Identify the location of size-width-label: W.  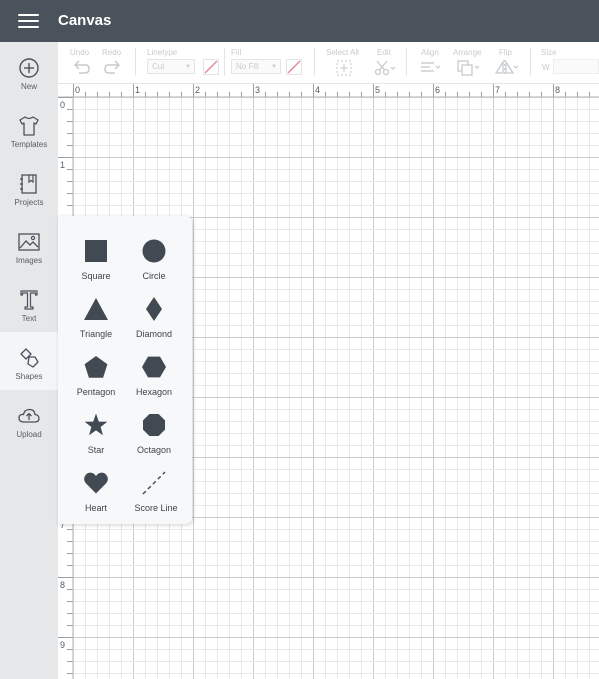
(546, 67).